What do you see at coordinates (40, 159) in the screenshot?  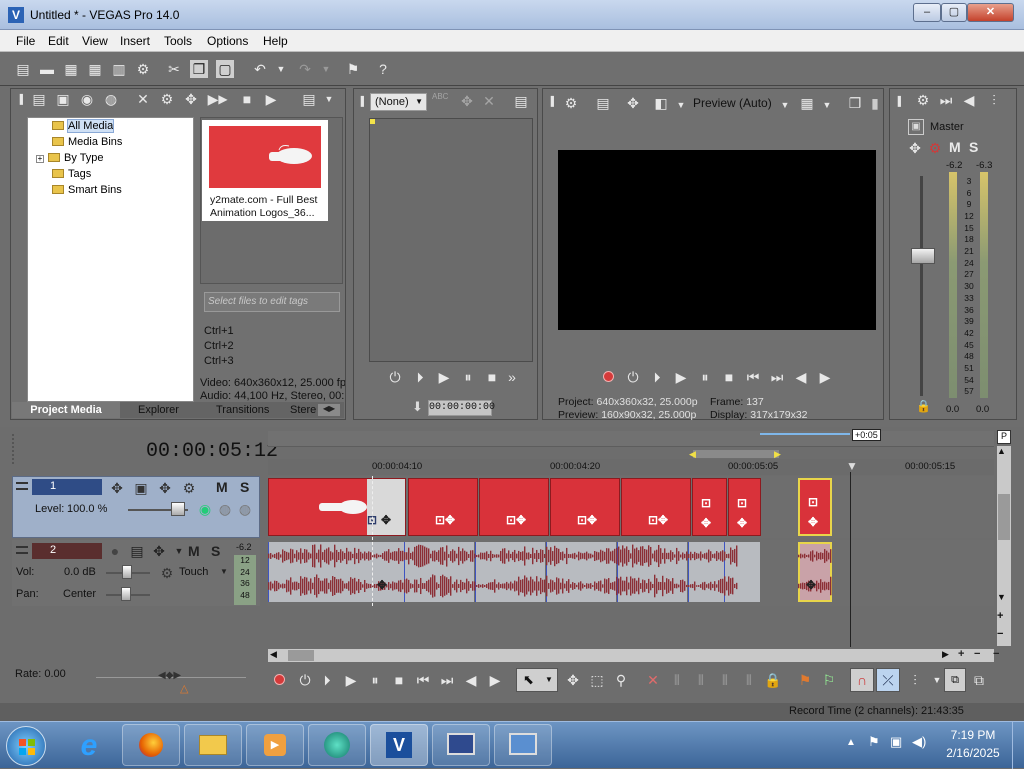 I see `expand-plus-icon: +` at bounding box center [40, 159].